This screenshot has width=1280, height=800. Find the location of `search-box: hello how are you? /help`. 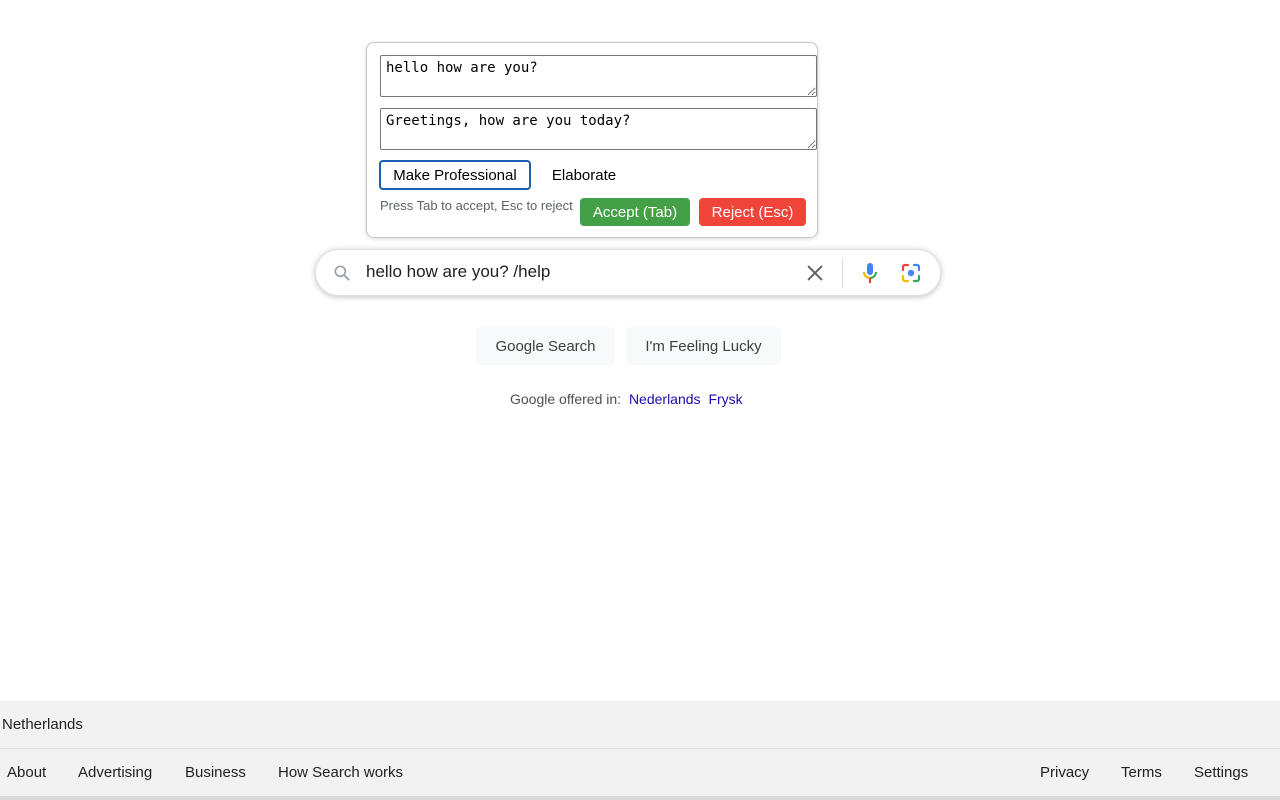

search-box: hello how are you? /help is located at coordinates (628, 272).